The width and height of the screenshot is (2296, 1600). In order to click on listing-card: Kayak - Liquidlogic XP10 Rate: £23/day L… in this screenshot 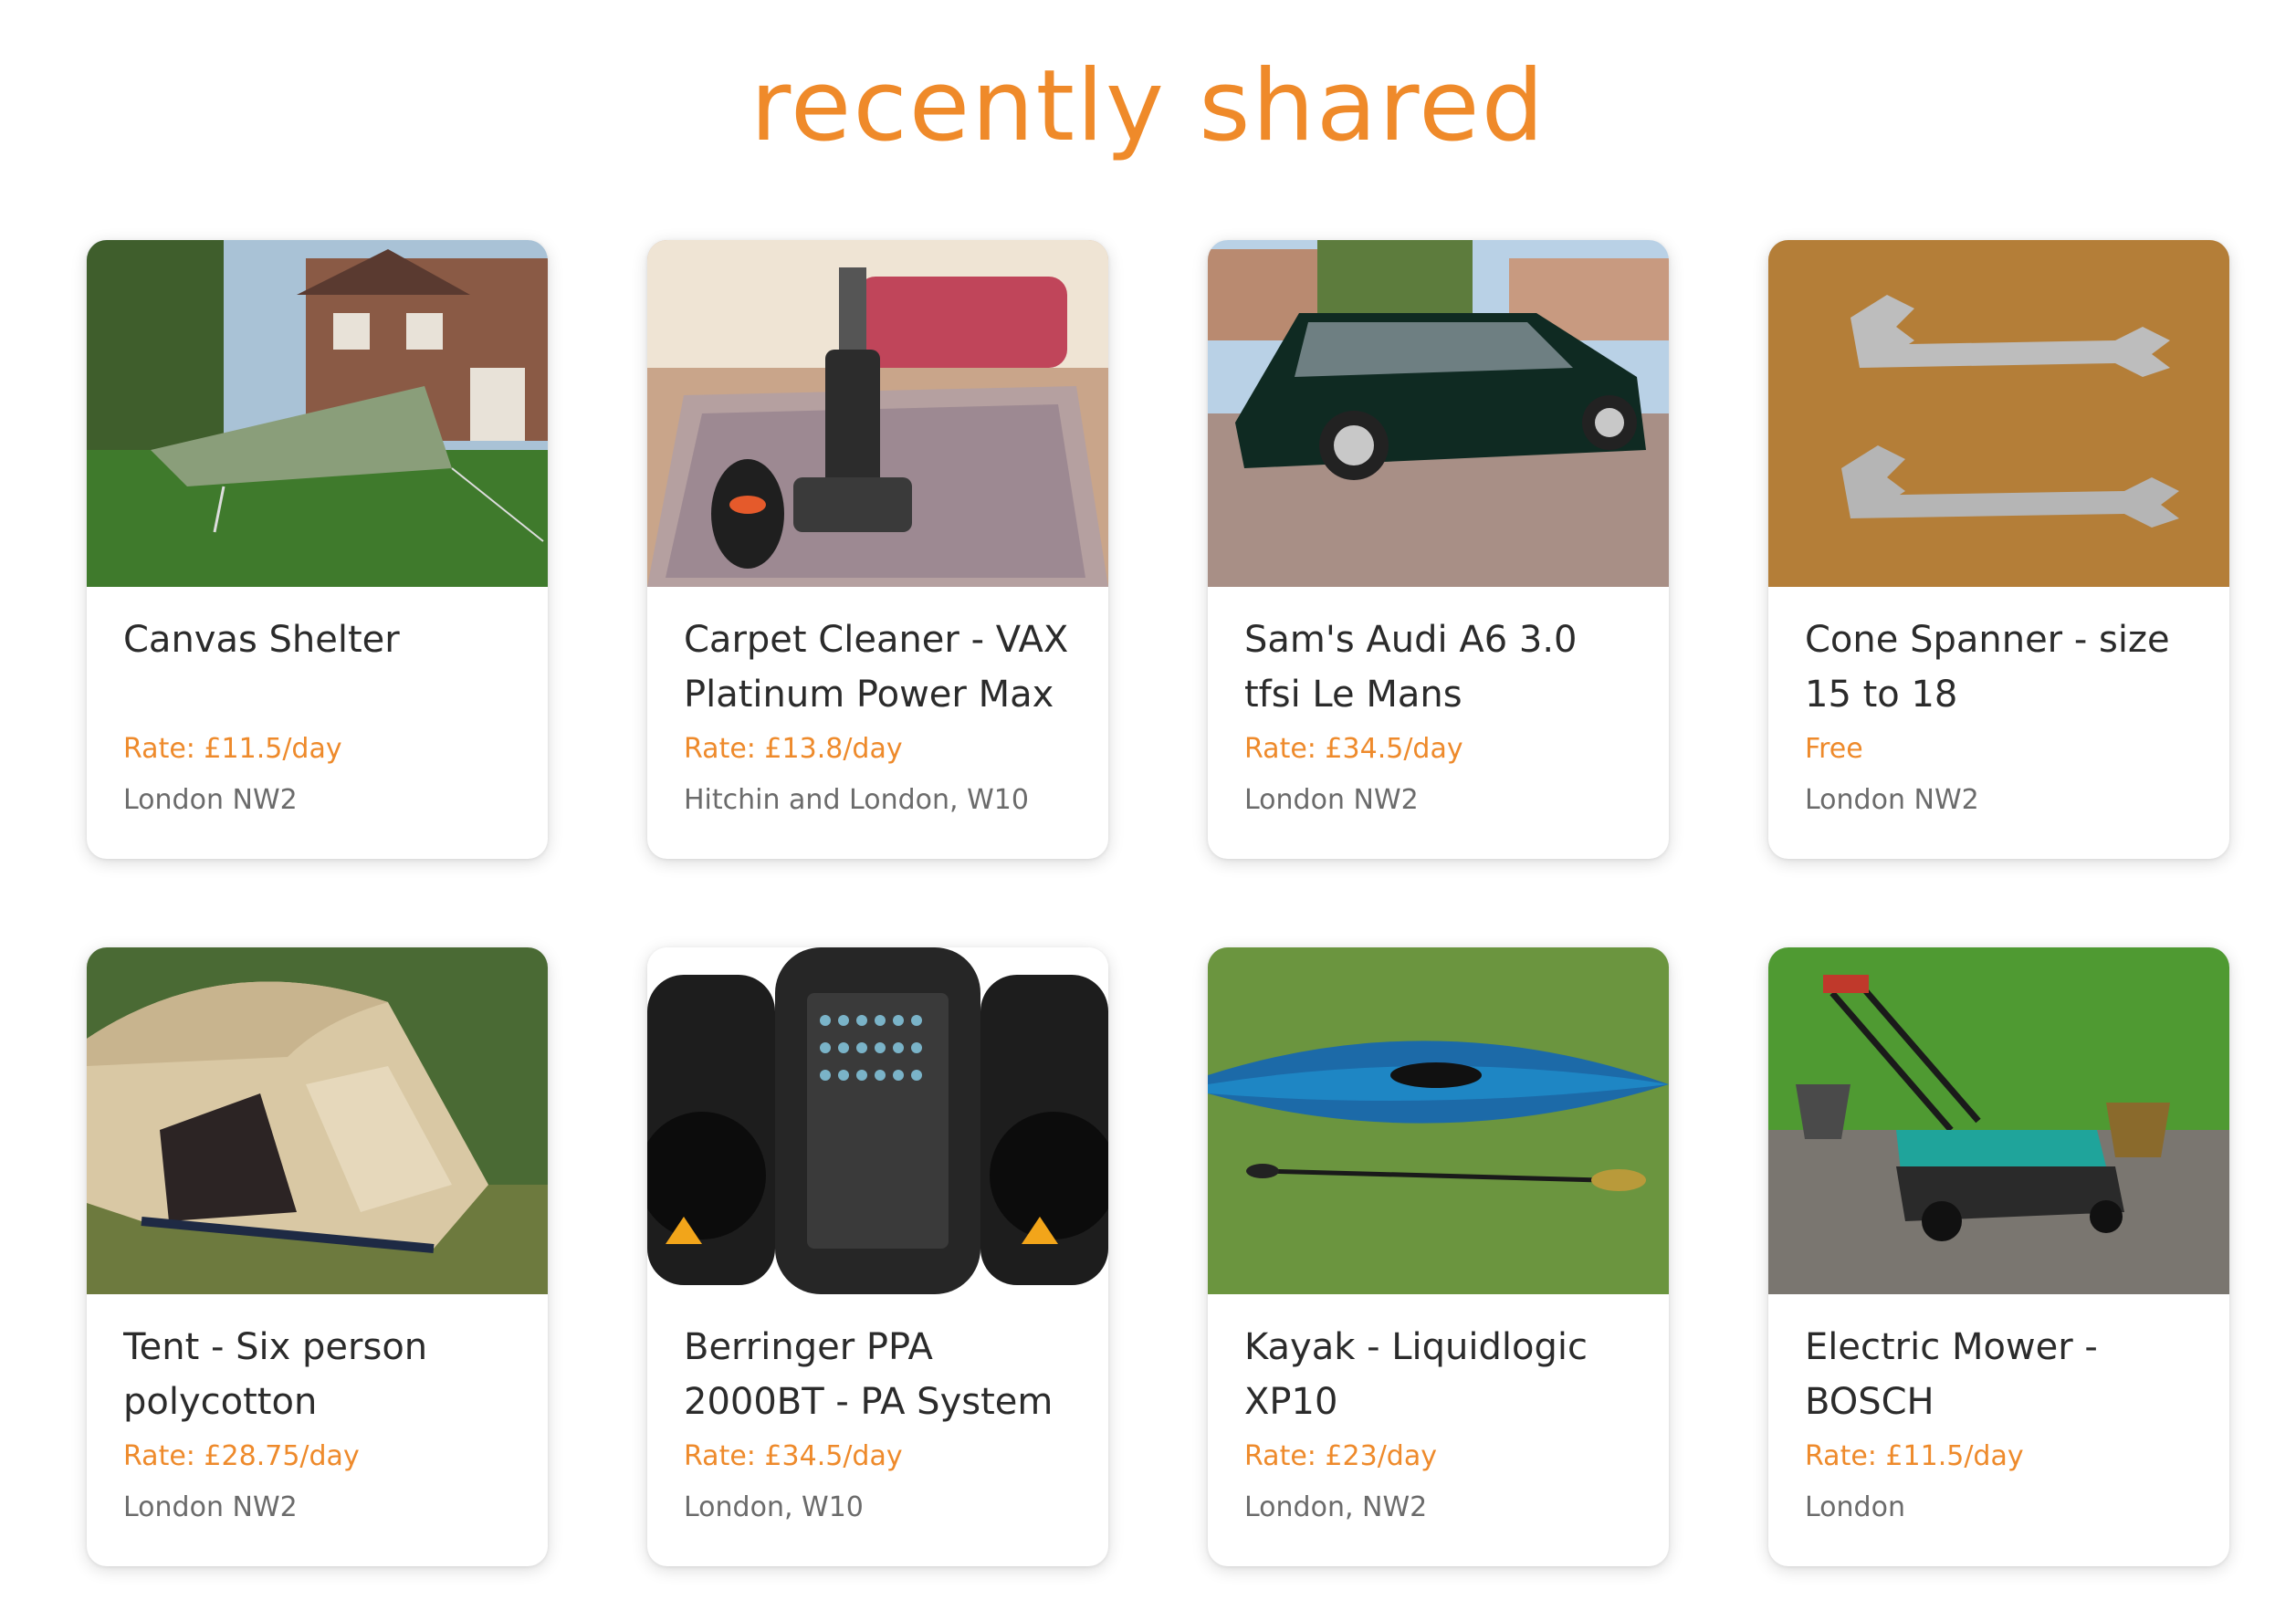, I will do `click(1438, 1256)`.